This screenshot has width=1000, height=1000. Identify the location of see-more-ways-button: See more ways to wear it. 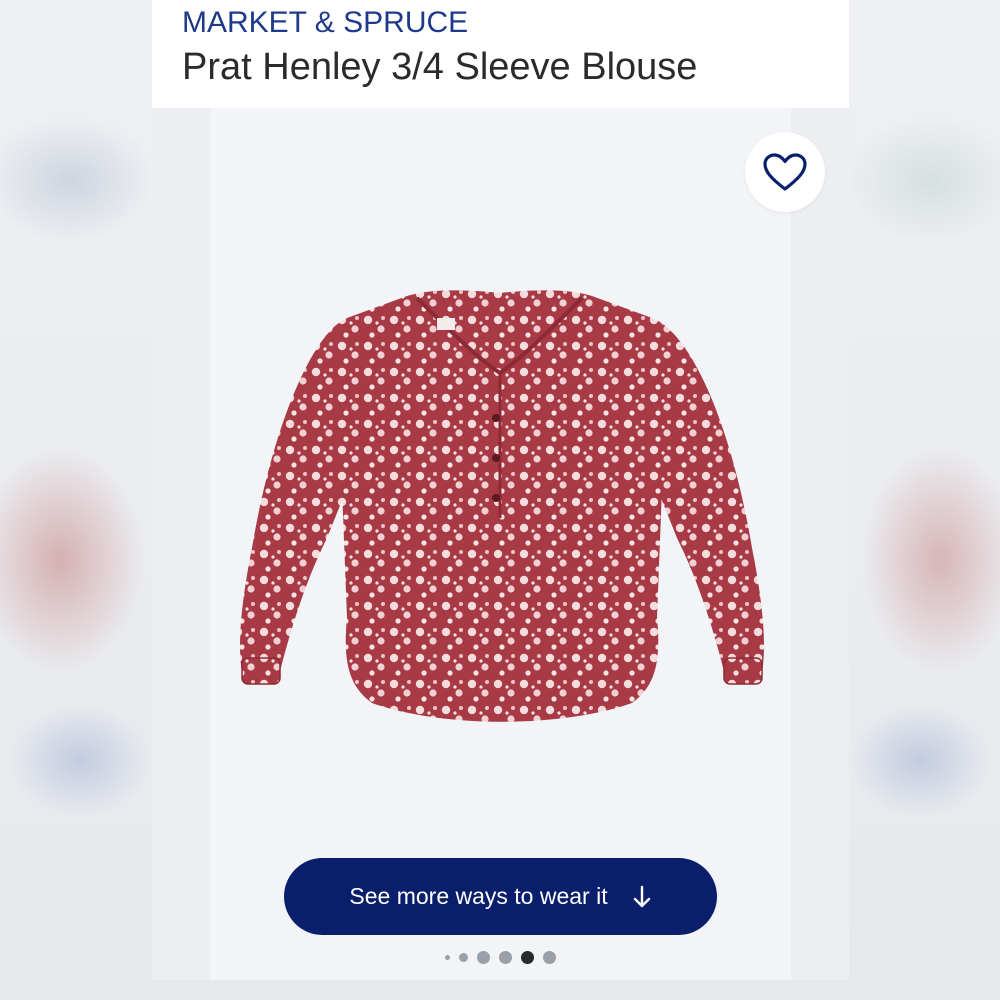
(500, 896).